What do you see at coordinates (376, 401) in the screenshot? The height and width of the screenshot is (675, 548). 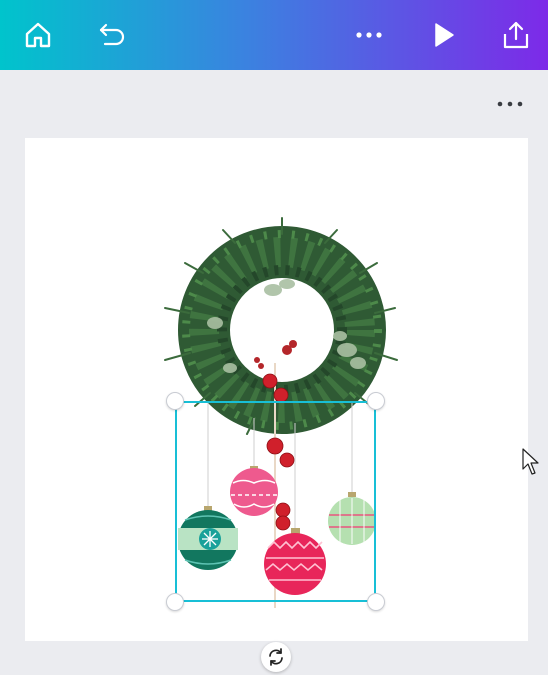 I see `resize-handle-top-right` at bounding box center [376, 401].